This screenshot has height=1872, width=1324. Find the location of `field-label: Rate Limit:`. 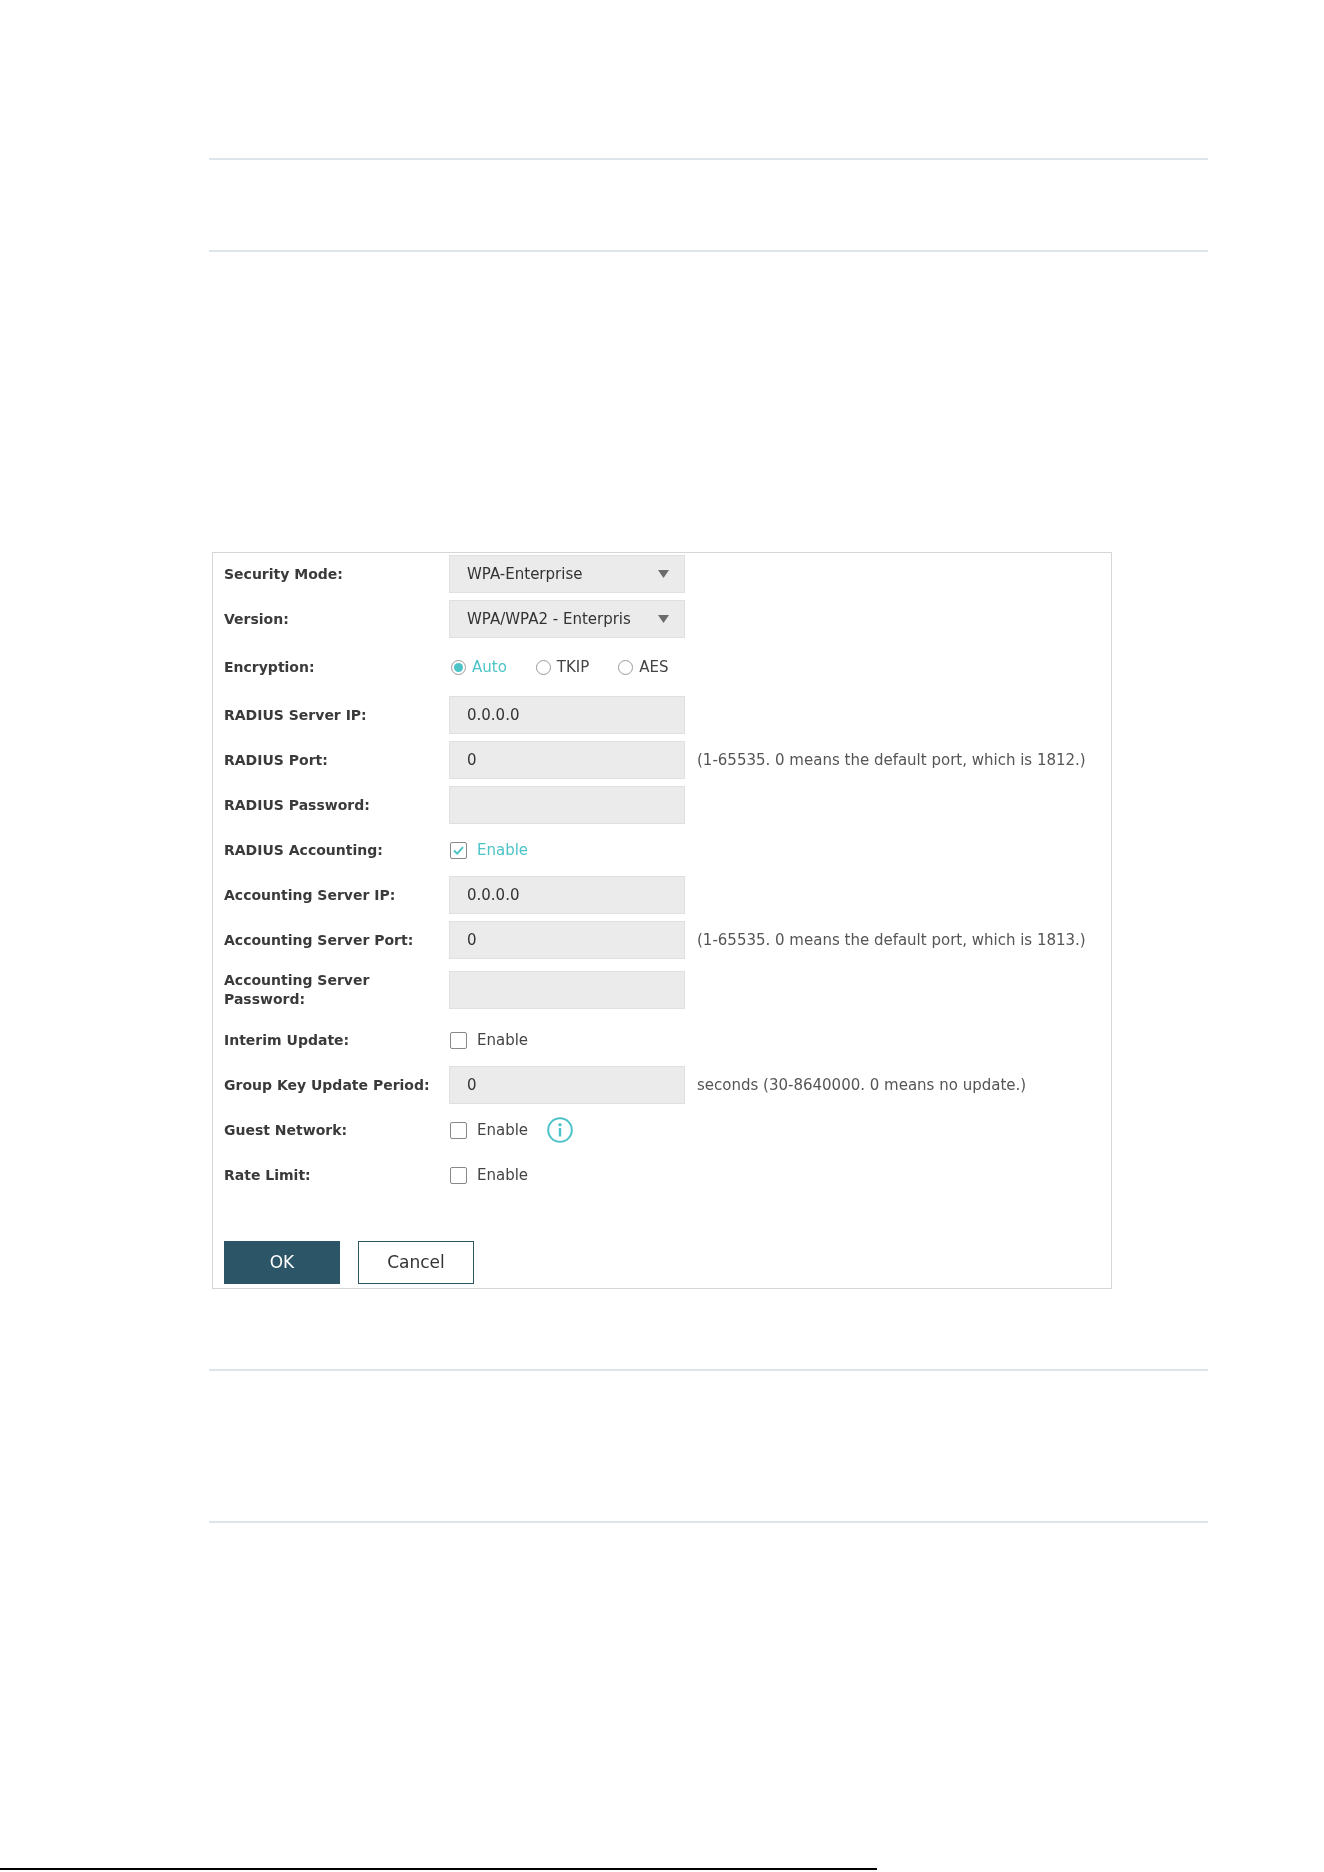

field-label: Rate Limit: is located at coordinates (268, 1175).